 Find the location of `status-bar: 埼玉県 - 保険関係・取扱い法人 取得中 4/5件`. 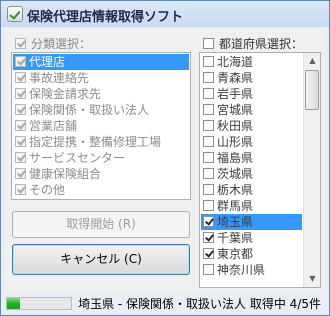

status-bar: 埼玉県 - 保険関係・取扱い法人 取得中 4/5件 is located at coordinates (165, 303).